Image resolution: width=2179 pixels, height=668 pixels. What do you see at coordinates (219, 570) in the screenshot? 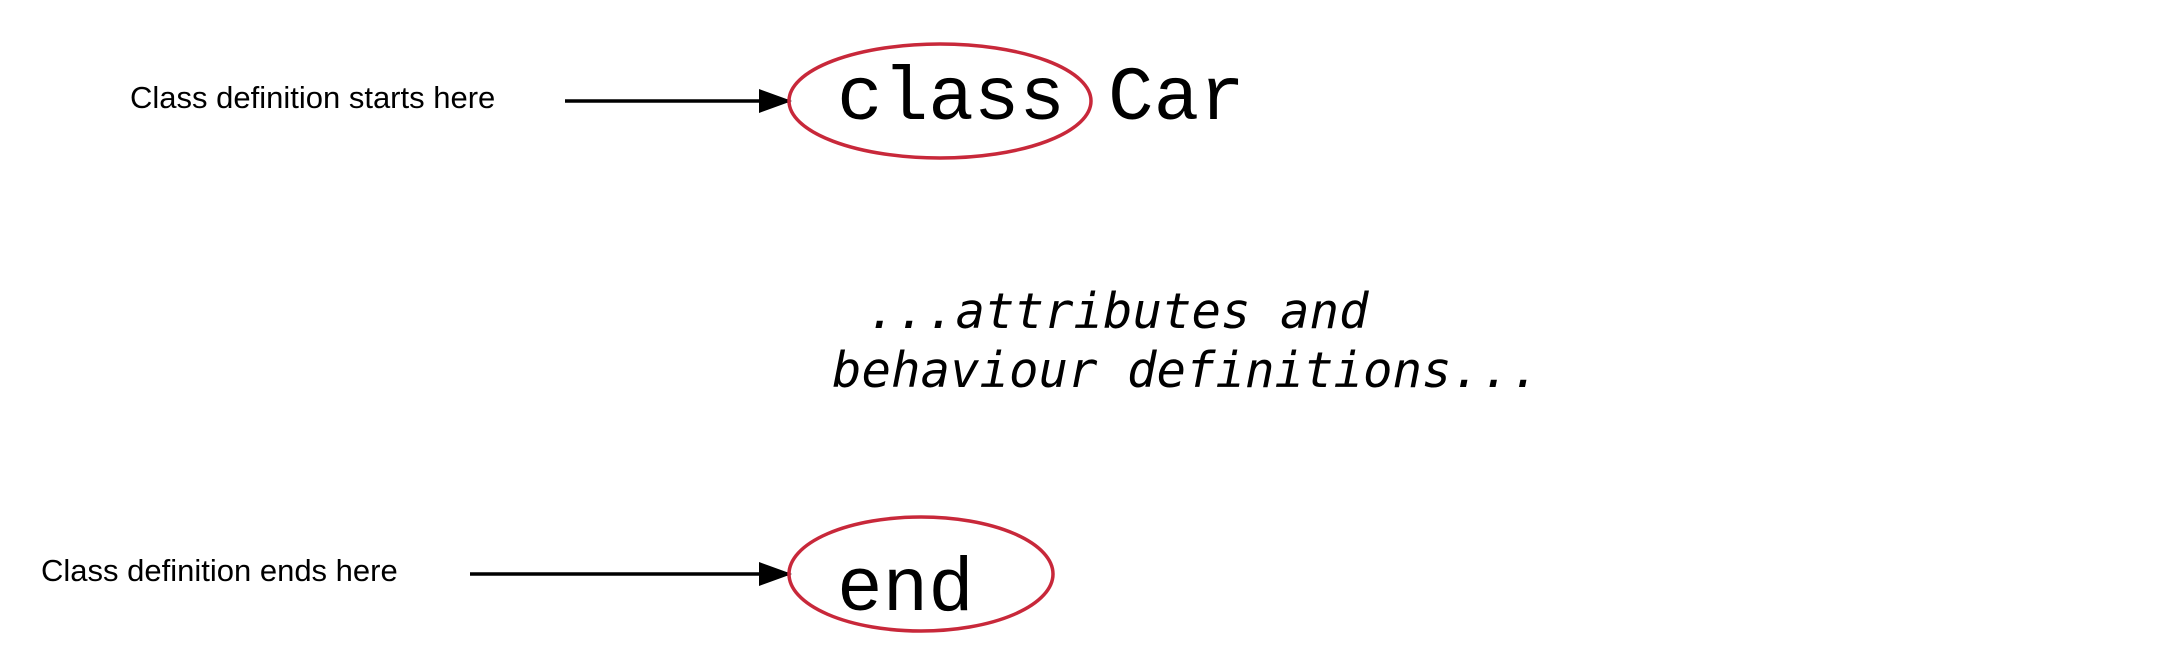
I see `end-annotation-label: Class definition ends here` at bounding box center [219, 570].